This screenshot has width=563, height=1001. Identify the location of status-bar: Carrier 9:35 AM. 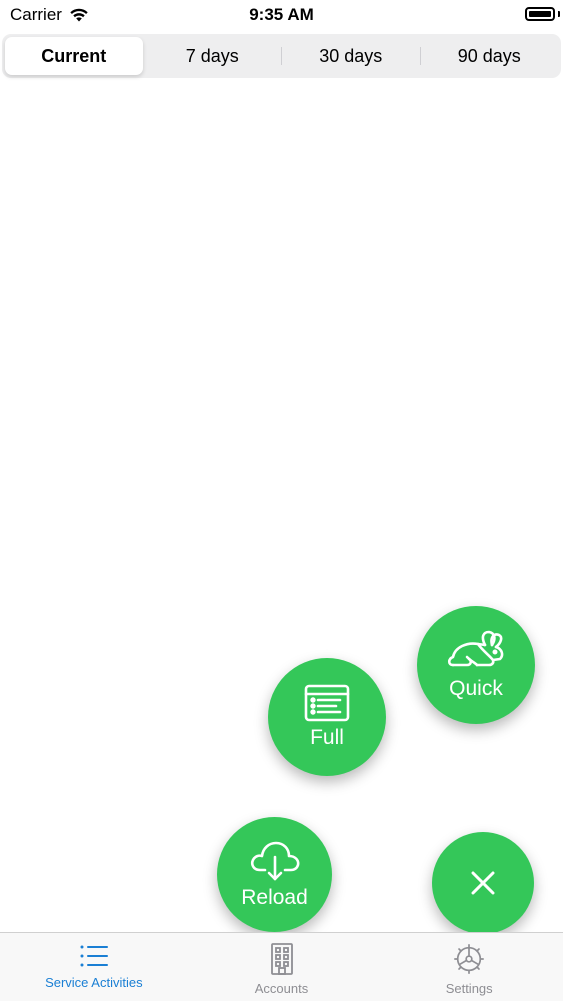
(281, 15).